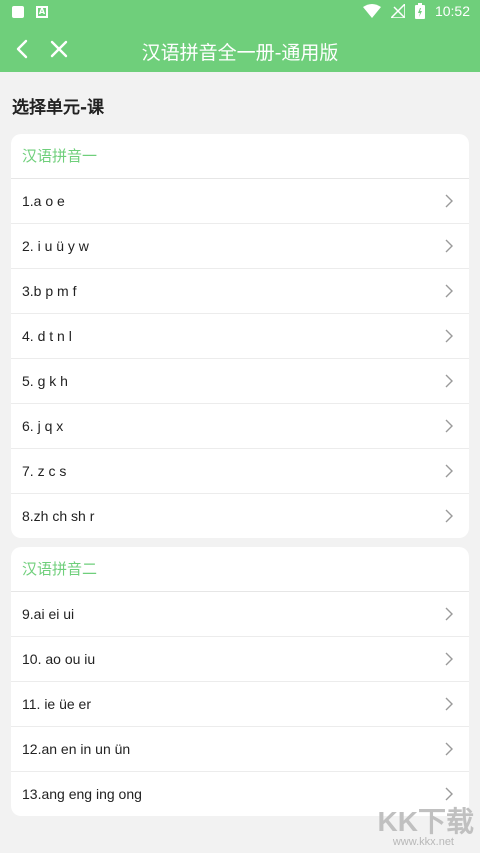 The width and height of the screenshot is (480, 853). Describe the element at coordinates (397, 11) in the screenshot. I see `no-signal-icon` at that location.